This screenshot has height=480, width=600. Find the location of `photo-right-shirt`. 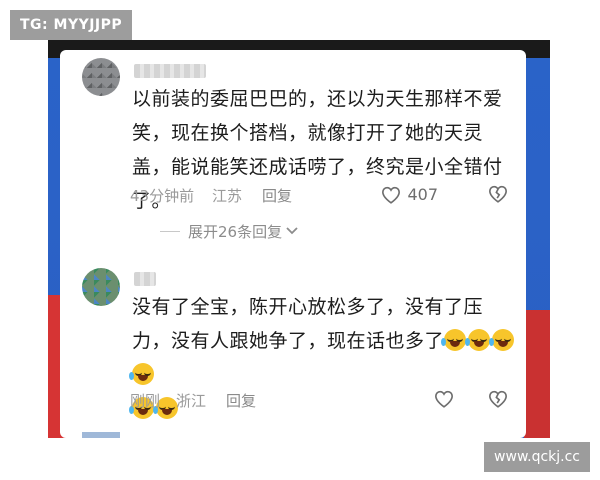

photo-right-shirt is located at coordinates (537, 374).